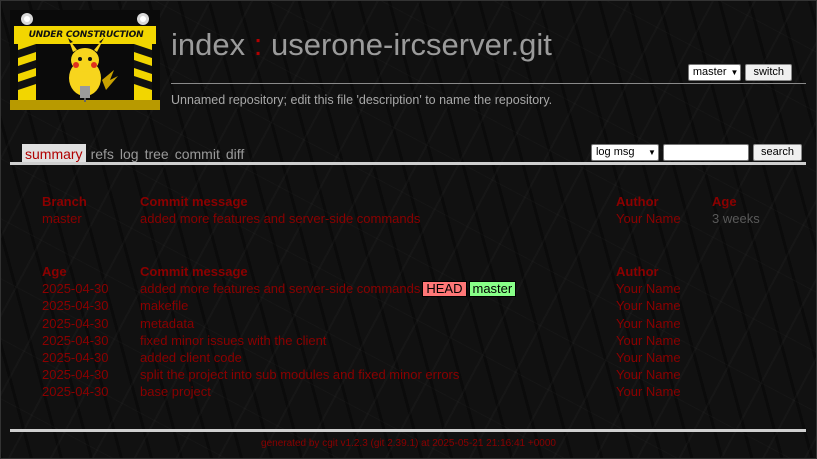  I want to click on commit-message-link: added client code, so click(191, 357).